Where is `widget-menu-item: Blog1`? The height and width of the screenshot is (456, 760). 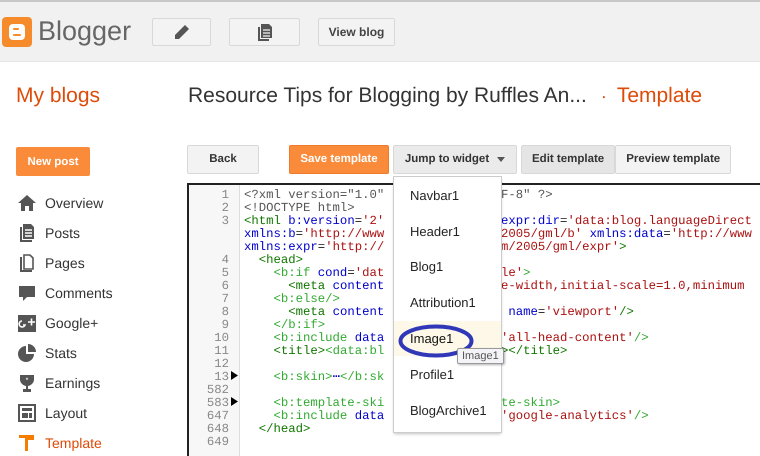 widget-menu-item: Blog1 is located at coordinates (427, 266).